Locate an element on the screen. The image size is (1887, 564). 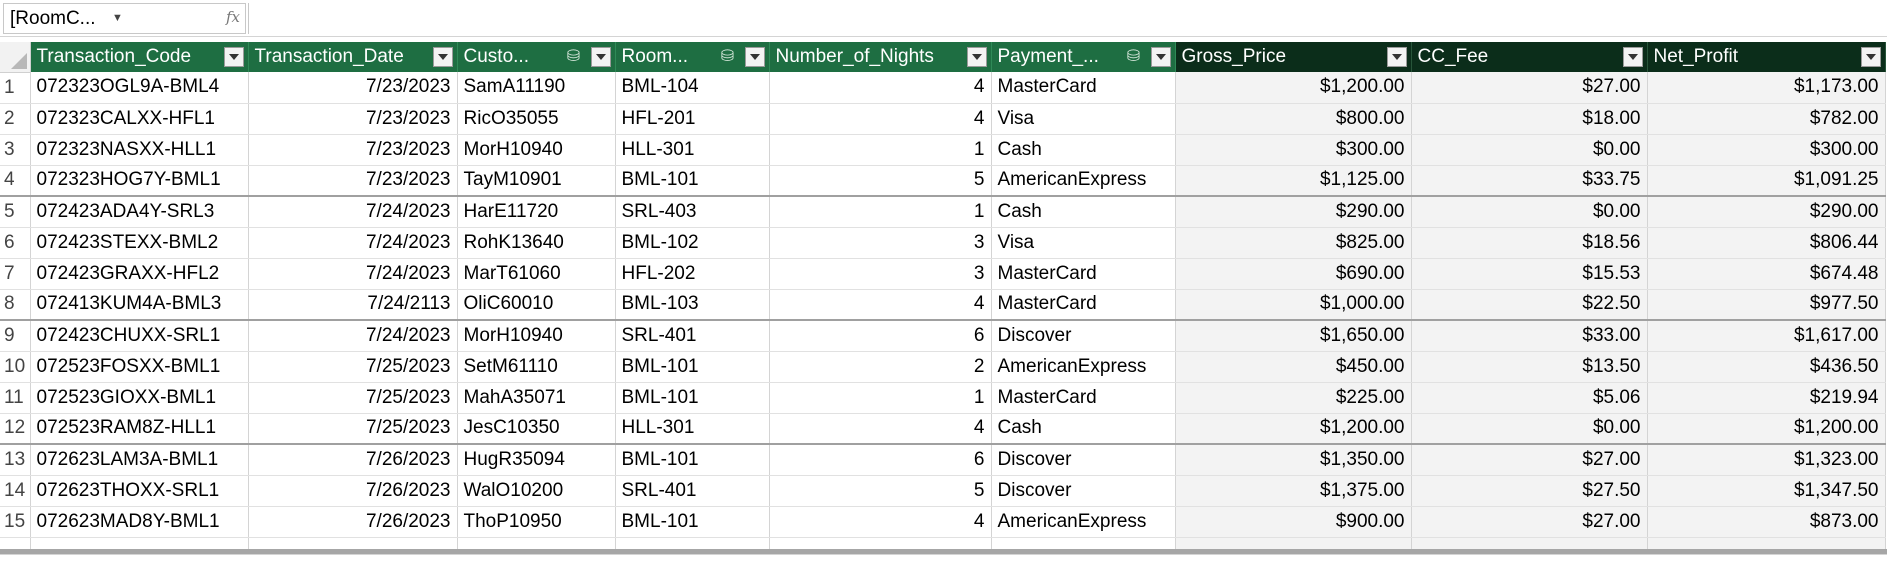
table-cell: $690.00 is located at coordinates (1293, 274).